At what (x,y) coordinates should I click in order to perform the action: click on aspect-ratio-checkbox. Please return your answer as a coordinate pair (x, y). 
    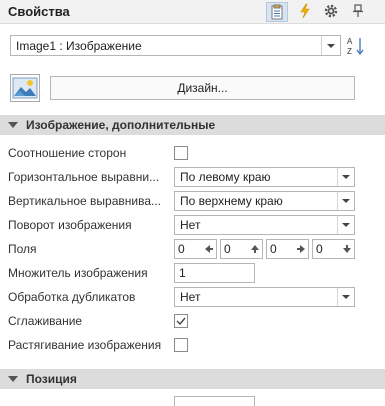
    Looking at the image, I should click on (181, 153).